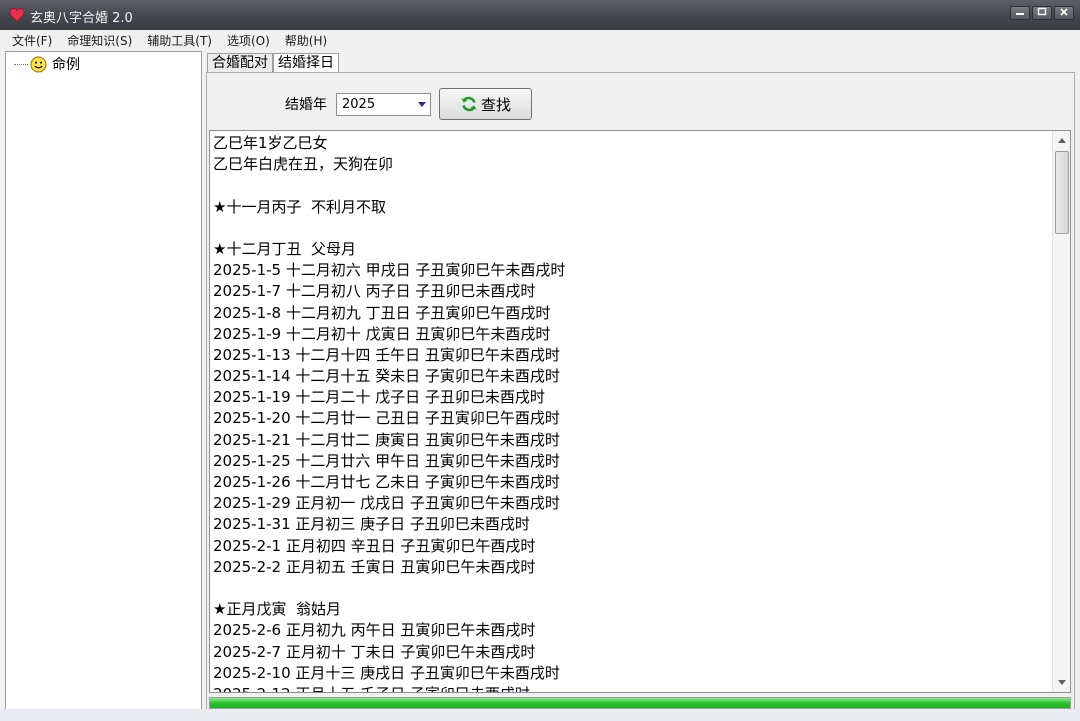  Describe the element at coordinates (383, 104) in the screenshot. I see `year-dropdown: 2025` at that location.